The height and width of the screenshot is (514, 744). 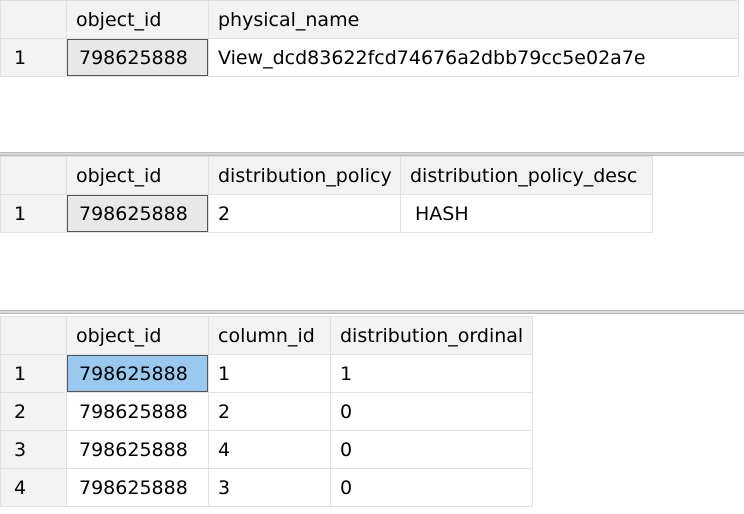 What do you see at coordinates (33, 449) in the screenshot?
I see `row-number: 3` at bounding box center [33, 449].